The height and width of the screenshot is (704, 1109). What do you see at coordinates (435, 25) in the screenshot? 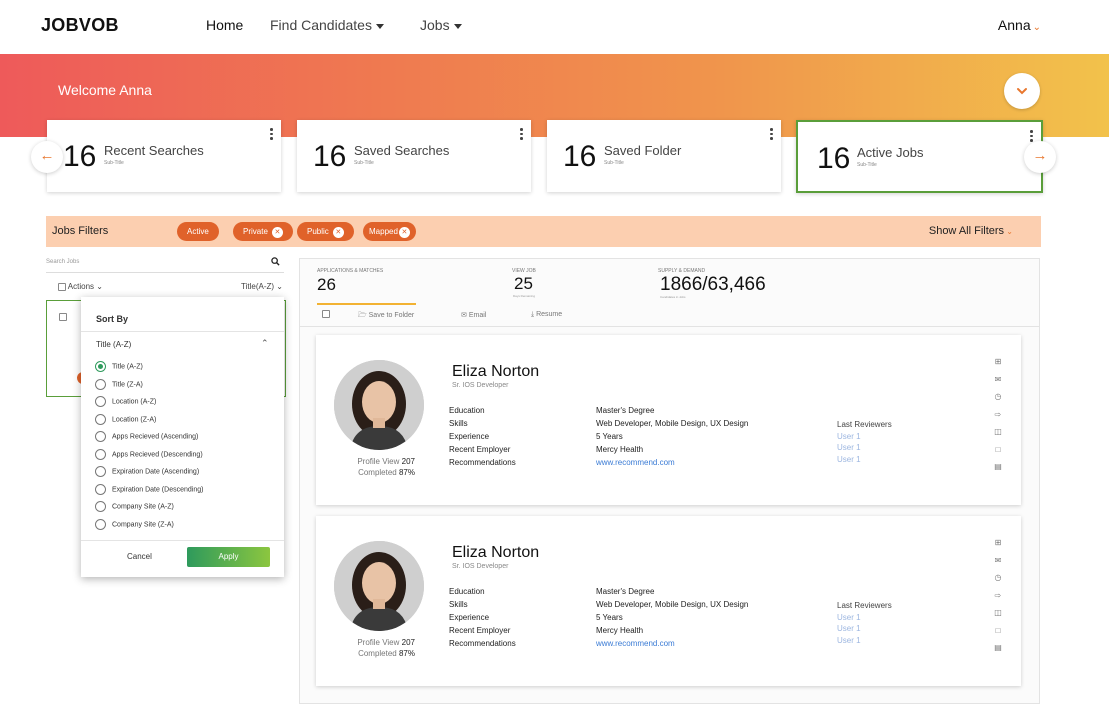
I see `nav-jobs-label: Jobs` at bounding box center [435, 25].